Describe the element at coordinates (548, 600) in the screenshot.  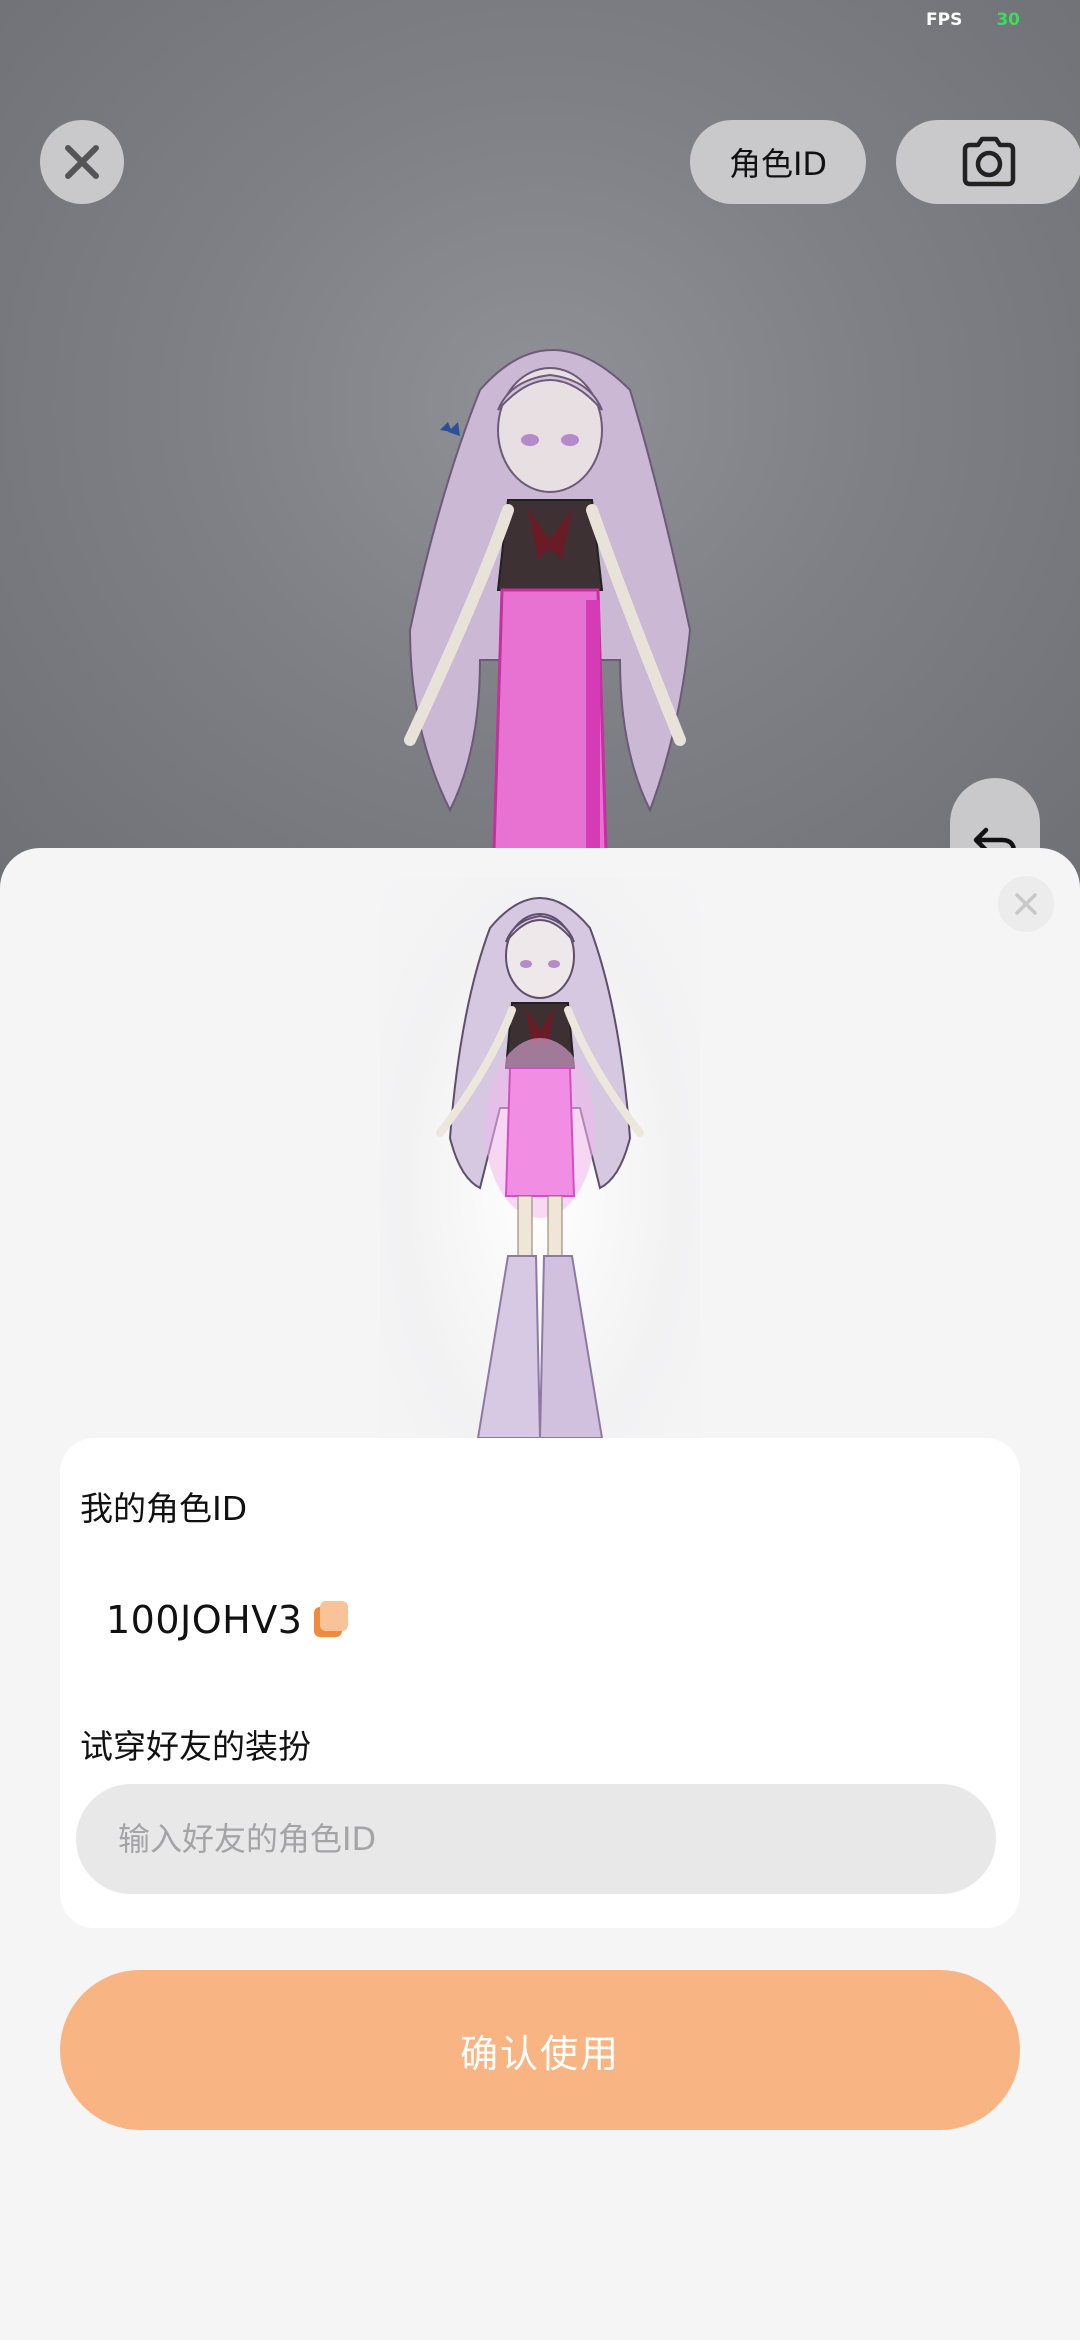
I see `avatar-character` at that location.